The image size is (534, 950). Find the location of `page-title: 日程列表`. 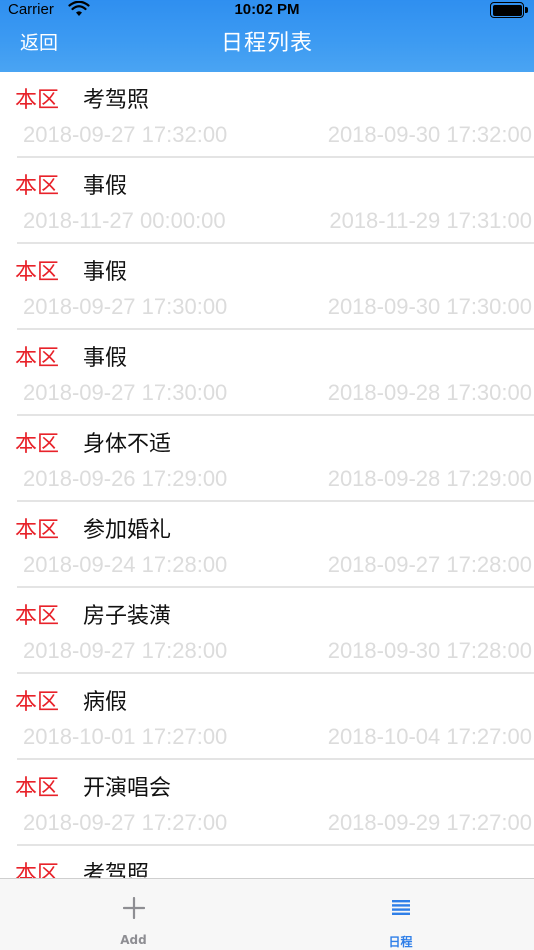

page-title: 日程列表 is located at coordinates (266, 43).